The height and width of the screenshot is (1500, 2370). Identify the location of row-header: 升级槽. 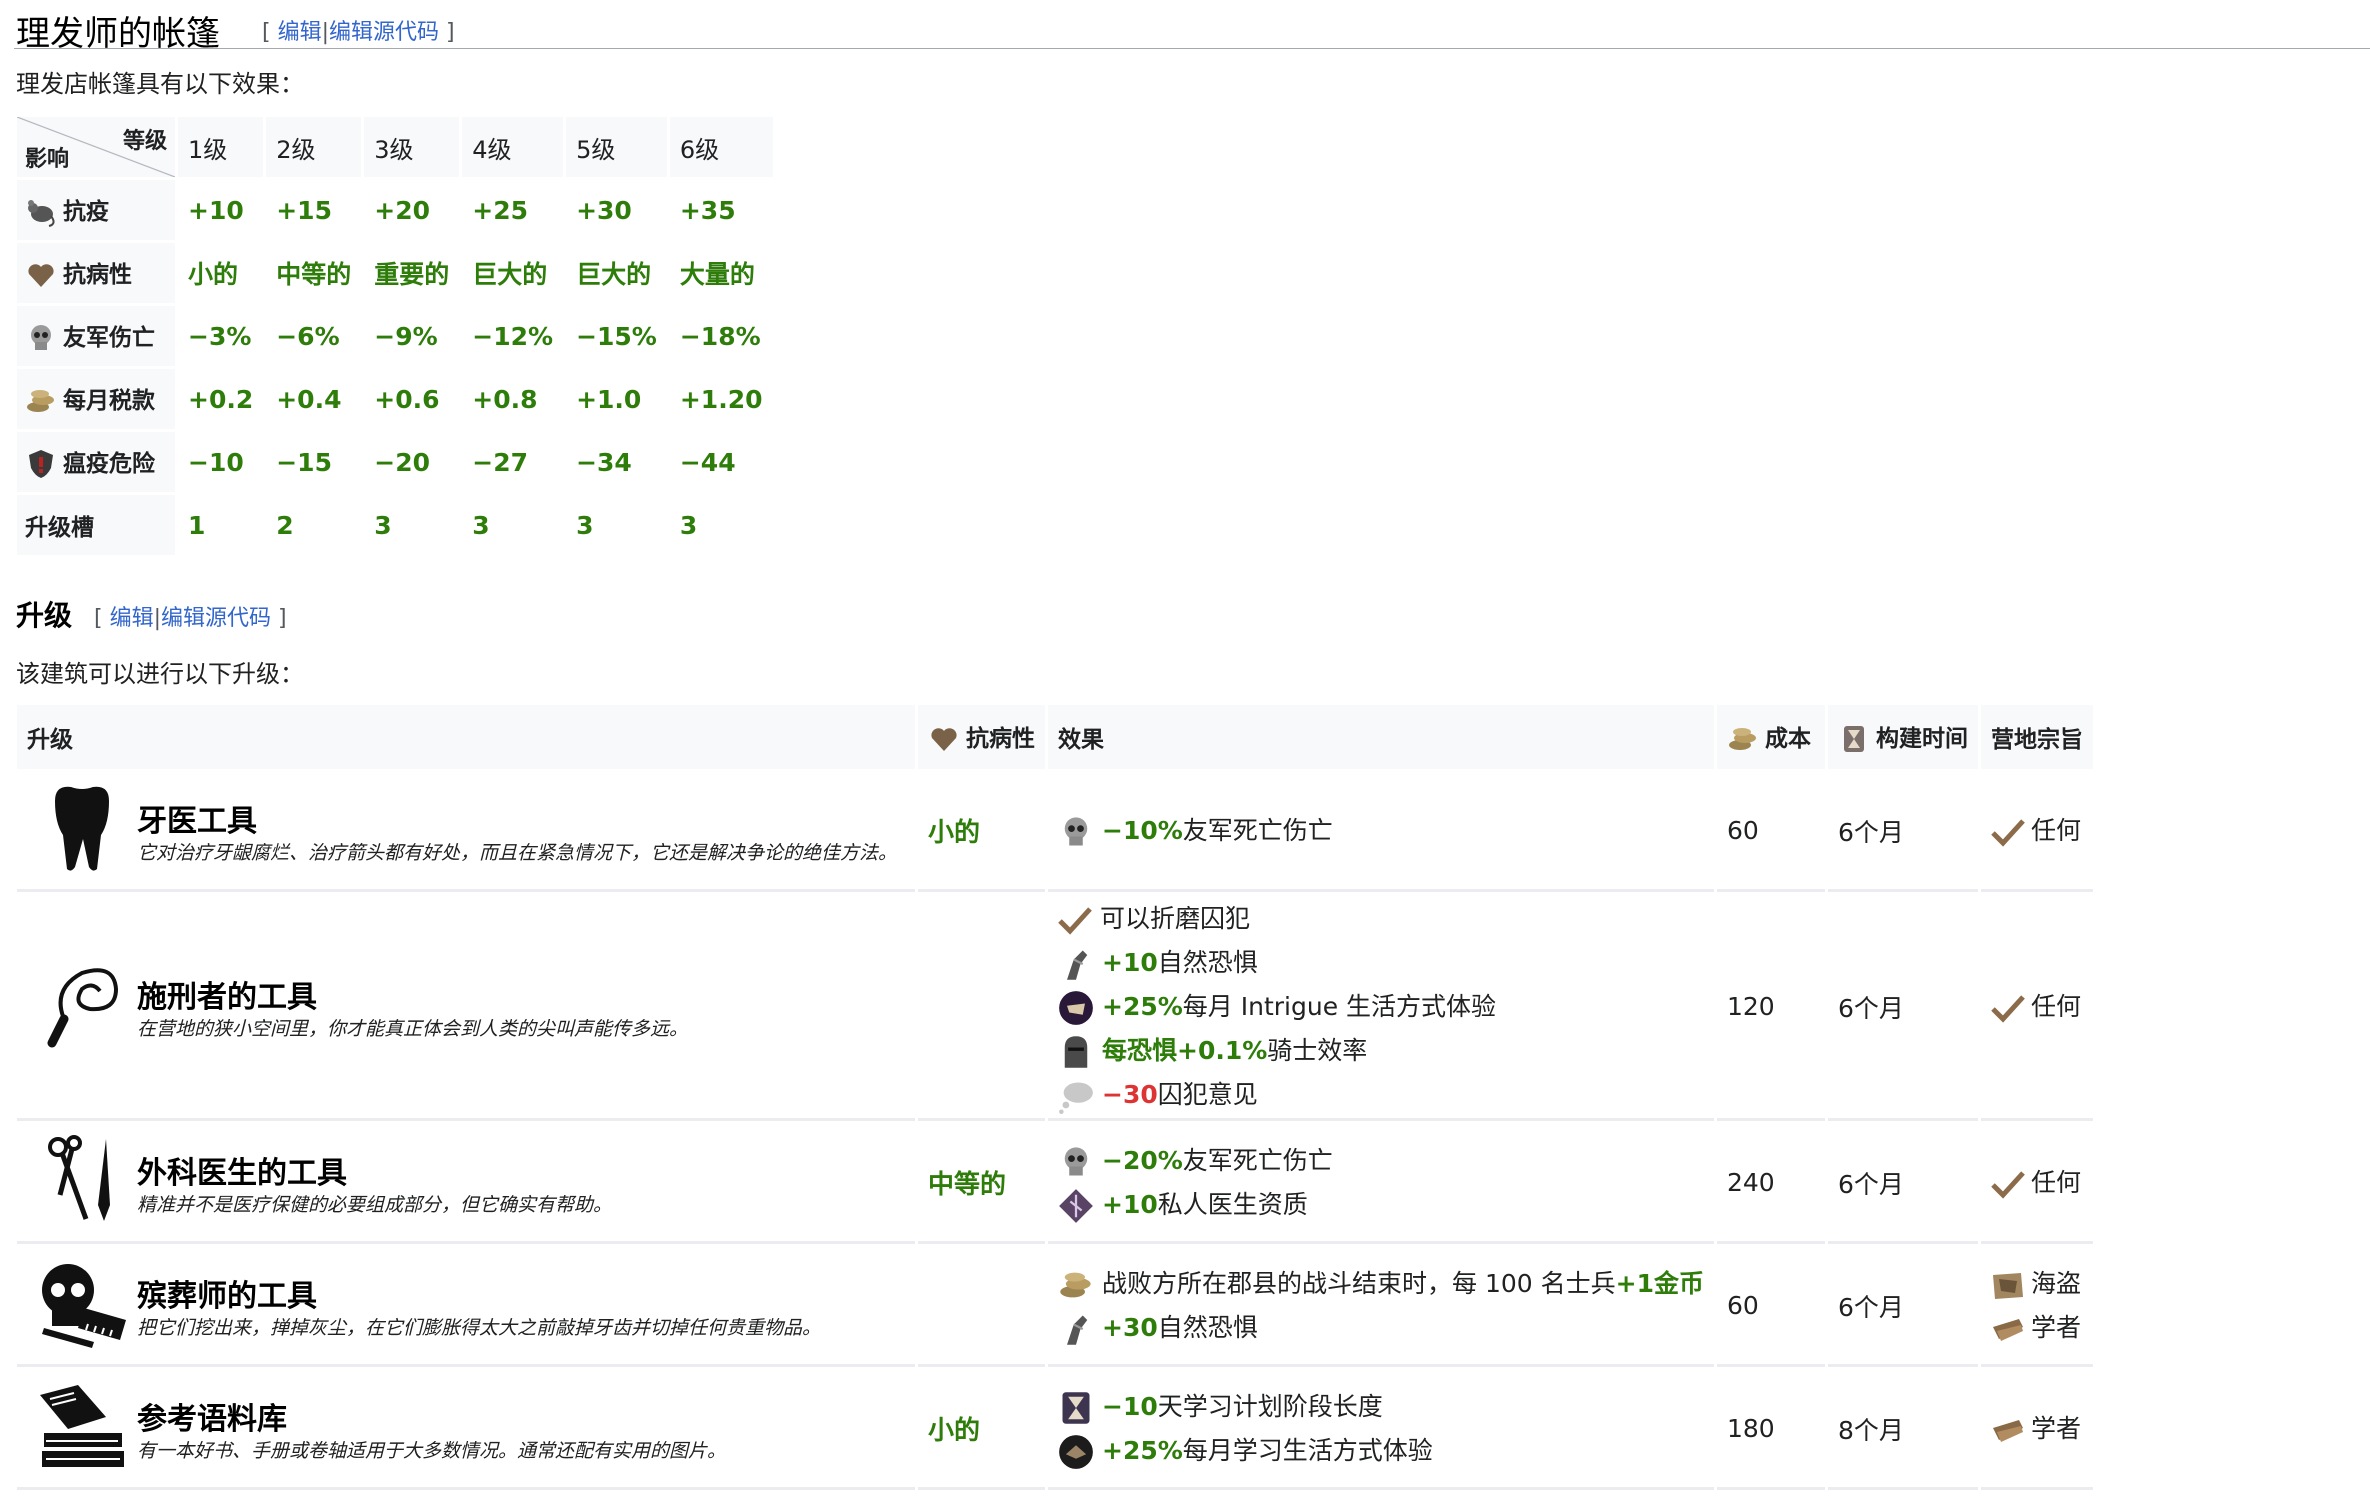
(96, 525).